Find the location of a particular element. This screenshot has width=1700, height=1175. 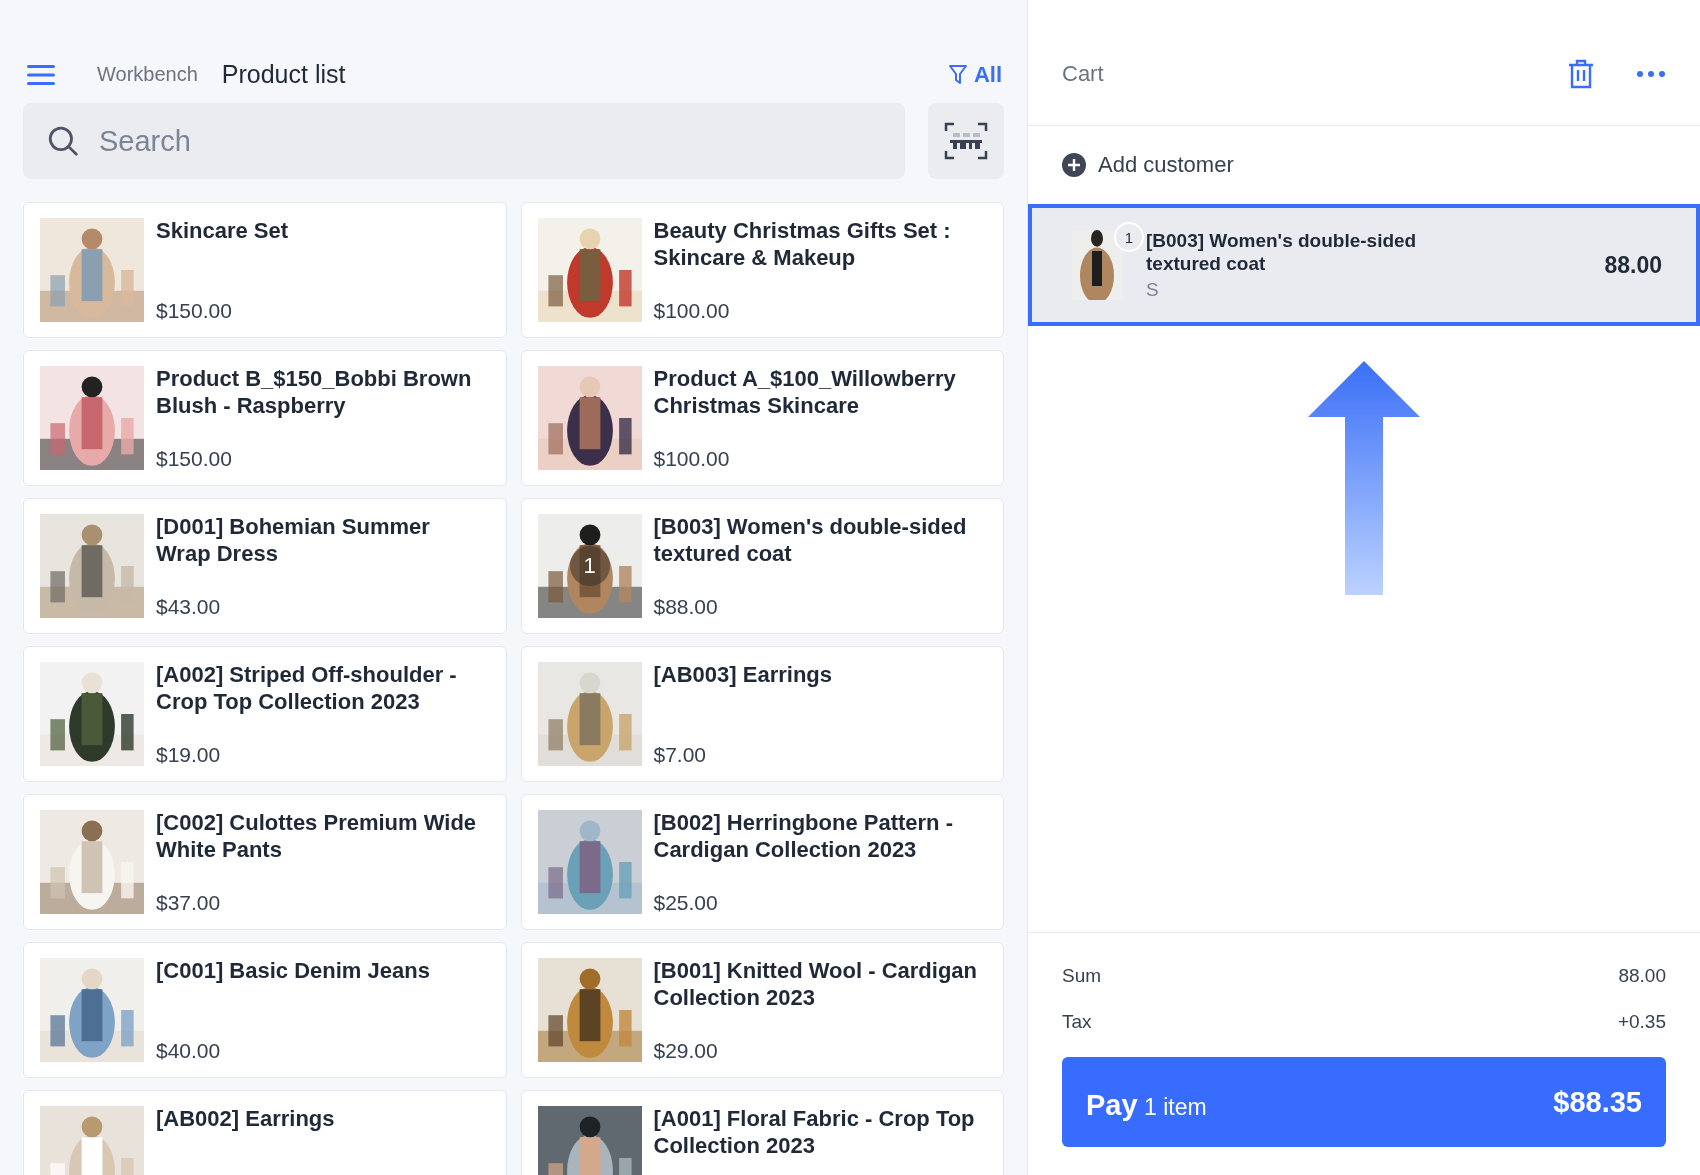

product-price: $37.00 is located at coordinates (189, 903).